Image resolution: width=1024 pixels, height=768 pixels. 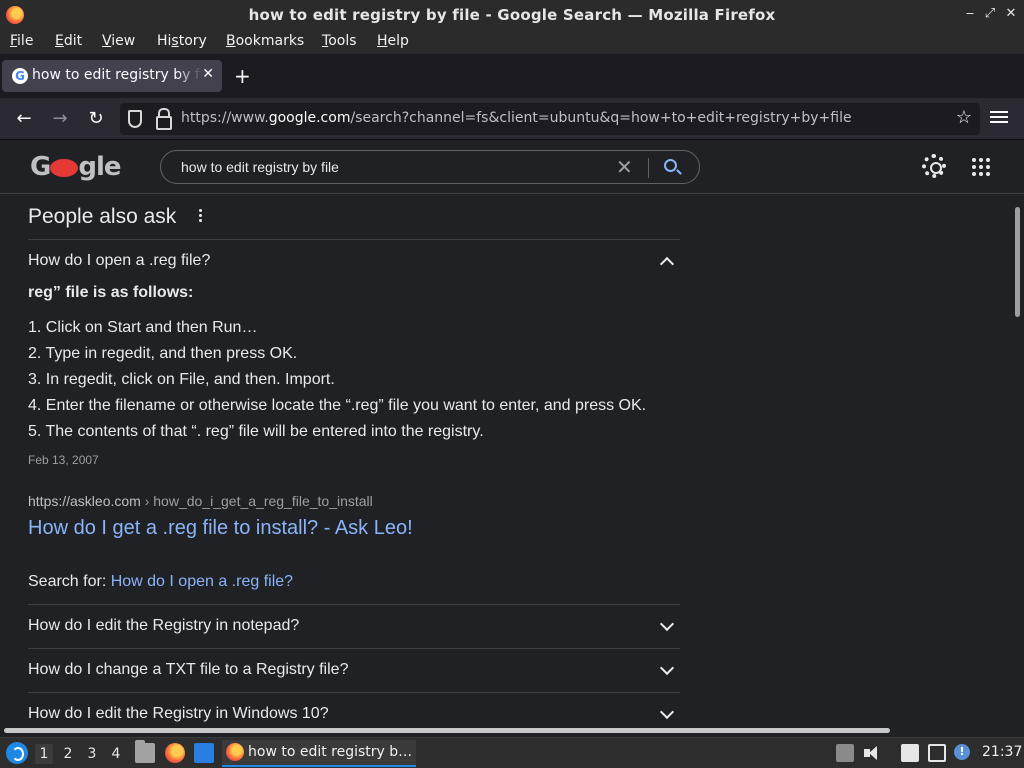 I want to click on file-manager-icon, so click(x=145, y=751).